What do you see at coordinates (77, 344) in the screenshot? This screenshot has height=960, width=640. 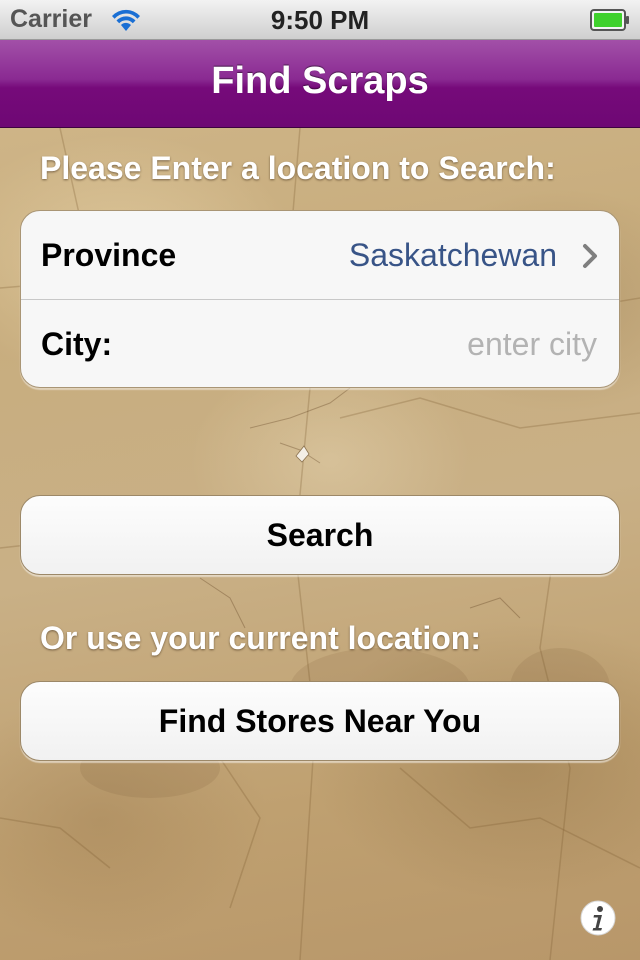 I see `city-label: City:` at bounding box center [77, 344].